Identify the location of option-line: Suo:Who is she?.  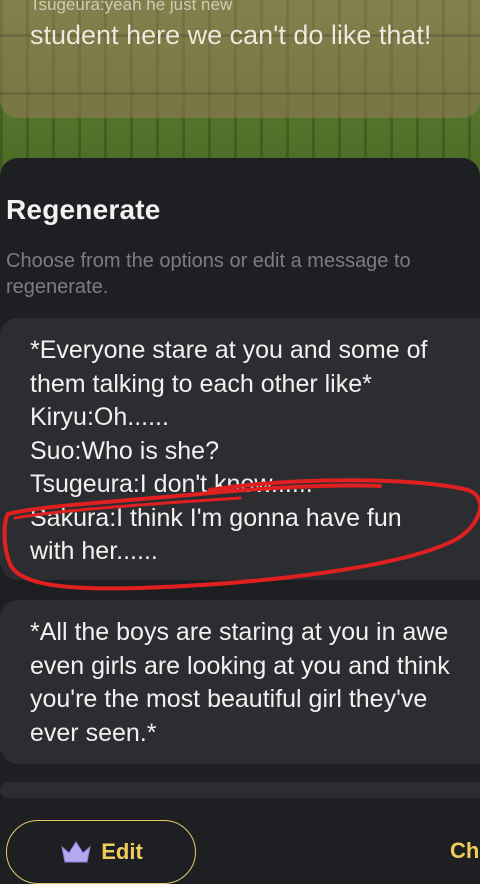
(124, 450).